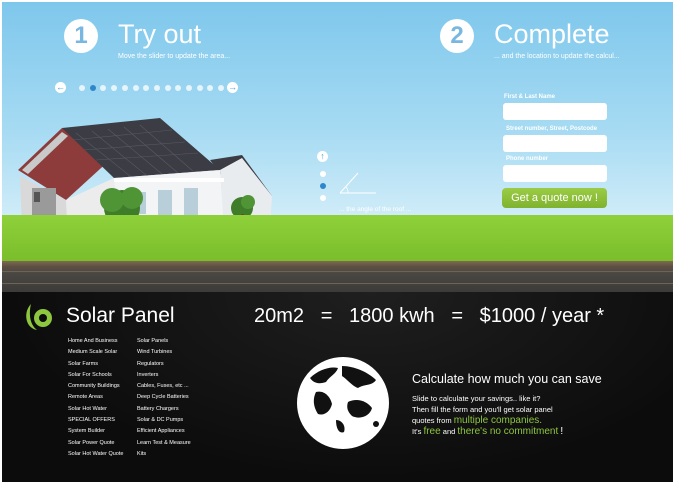 This screenshot has height=484, width=675. Describe the element at coordinates (95, 377) in the screenshot. I see `footer-link: Solar For Schools` at that location.